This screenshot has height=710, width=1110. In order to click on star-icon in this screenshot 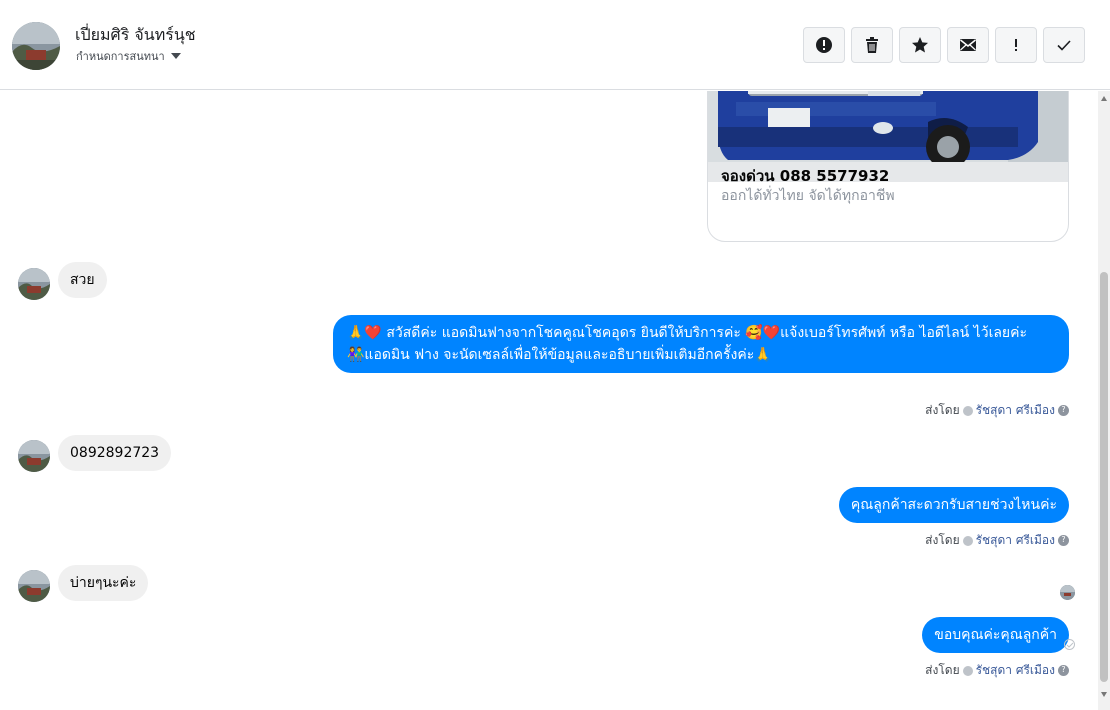, I will do `click(920, 45)`.